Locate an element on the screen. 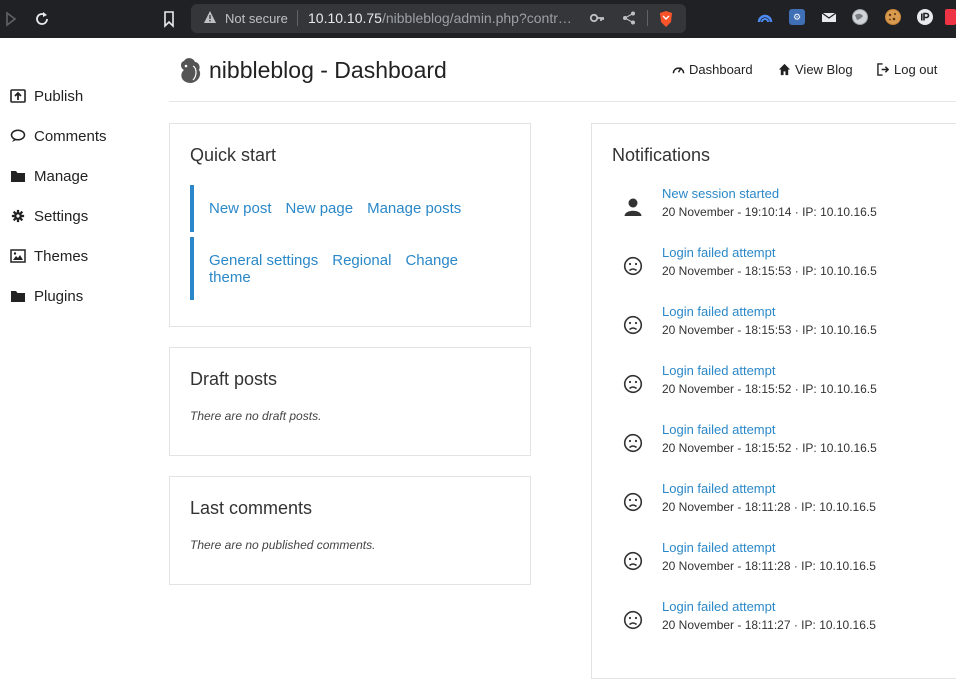 This screenshot has width=956, height=687. quick-start-title: Quick start is located at coordinates (233, 155).